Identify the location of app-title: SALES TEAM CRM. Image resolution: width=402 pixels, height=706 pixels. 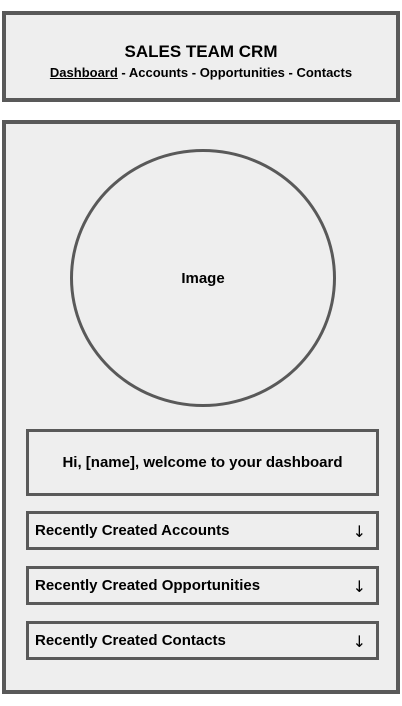
(201, 51).